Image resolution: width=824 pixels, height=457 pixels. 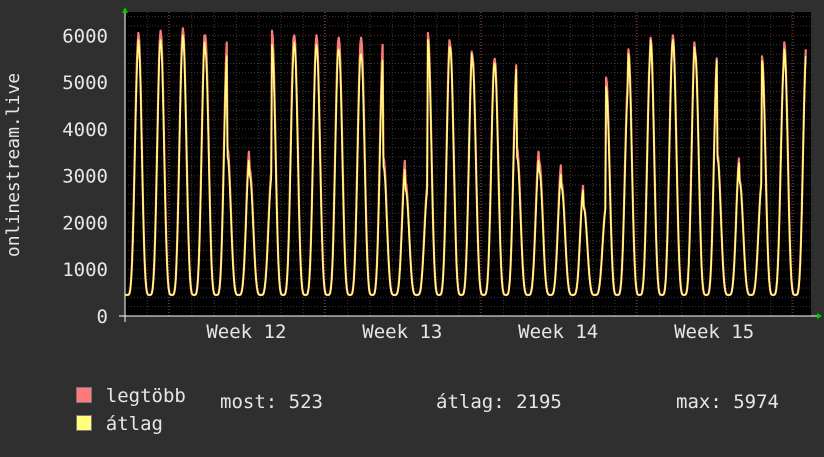 I want to click on x-tick-label: Week 14, so click(x=558, y=332).